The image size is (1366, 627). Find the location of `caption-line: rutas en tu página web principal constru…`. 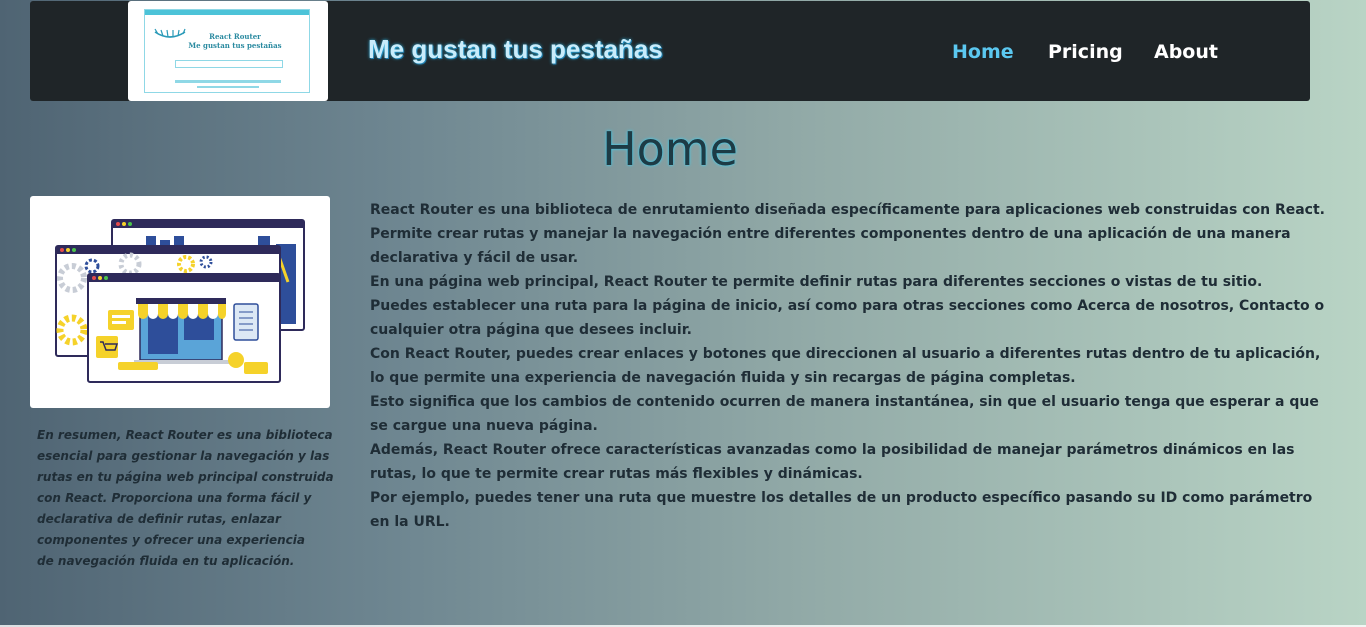

caption-line: rutas en tu página web principal constru… is located at coordinates (185, 477).